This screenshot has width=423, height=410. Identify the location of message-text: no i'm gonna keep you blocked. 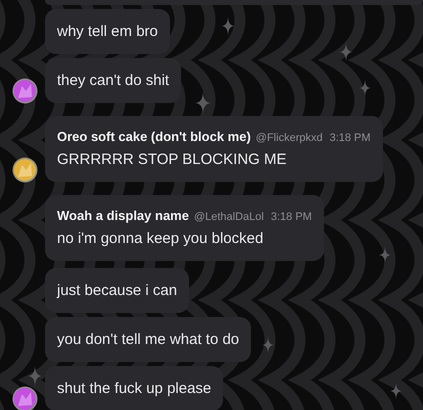
(160, 238).